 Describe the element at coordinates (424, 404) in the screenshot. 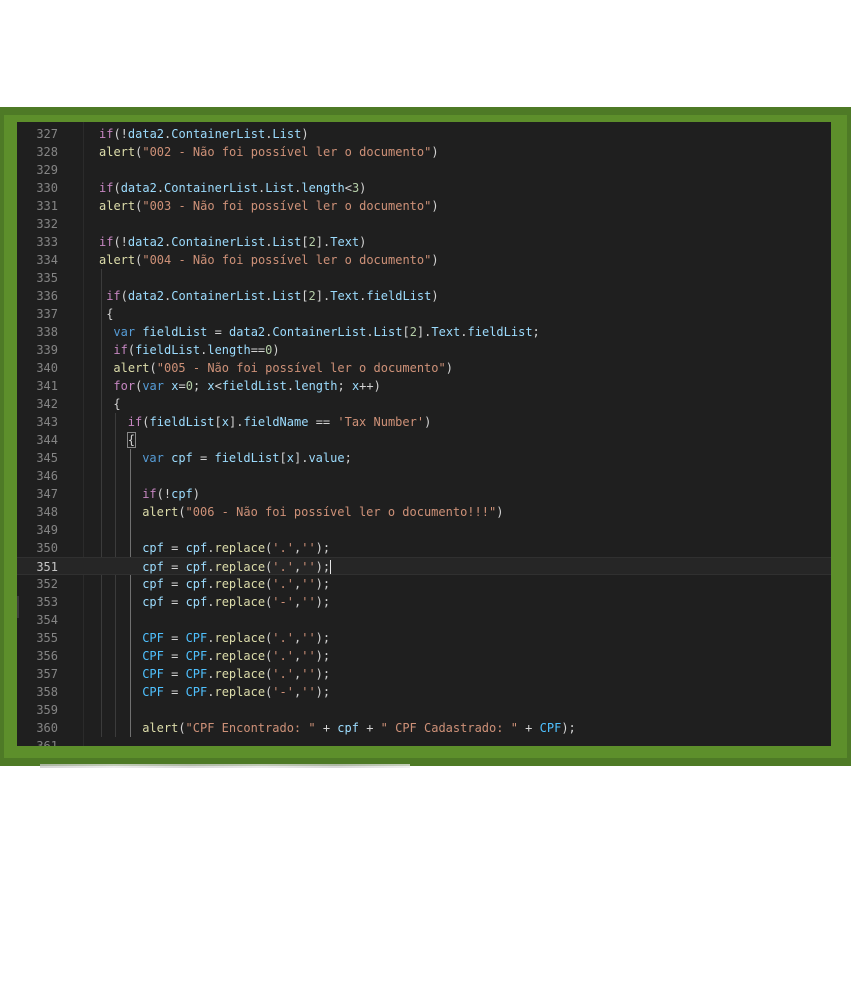

I see `code-line: 342 {` at that location.